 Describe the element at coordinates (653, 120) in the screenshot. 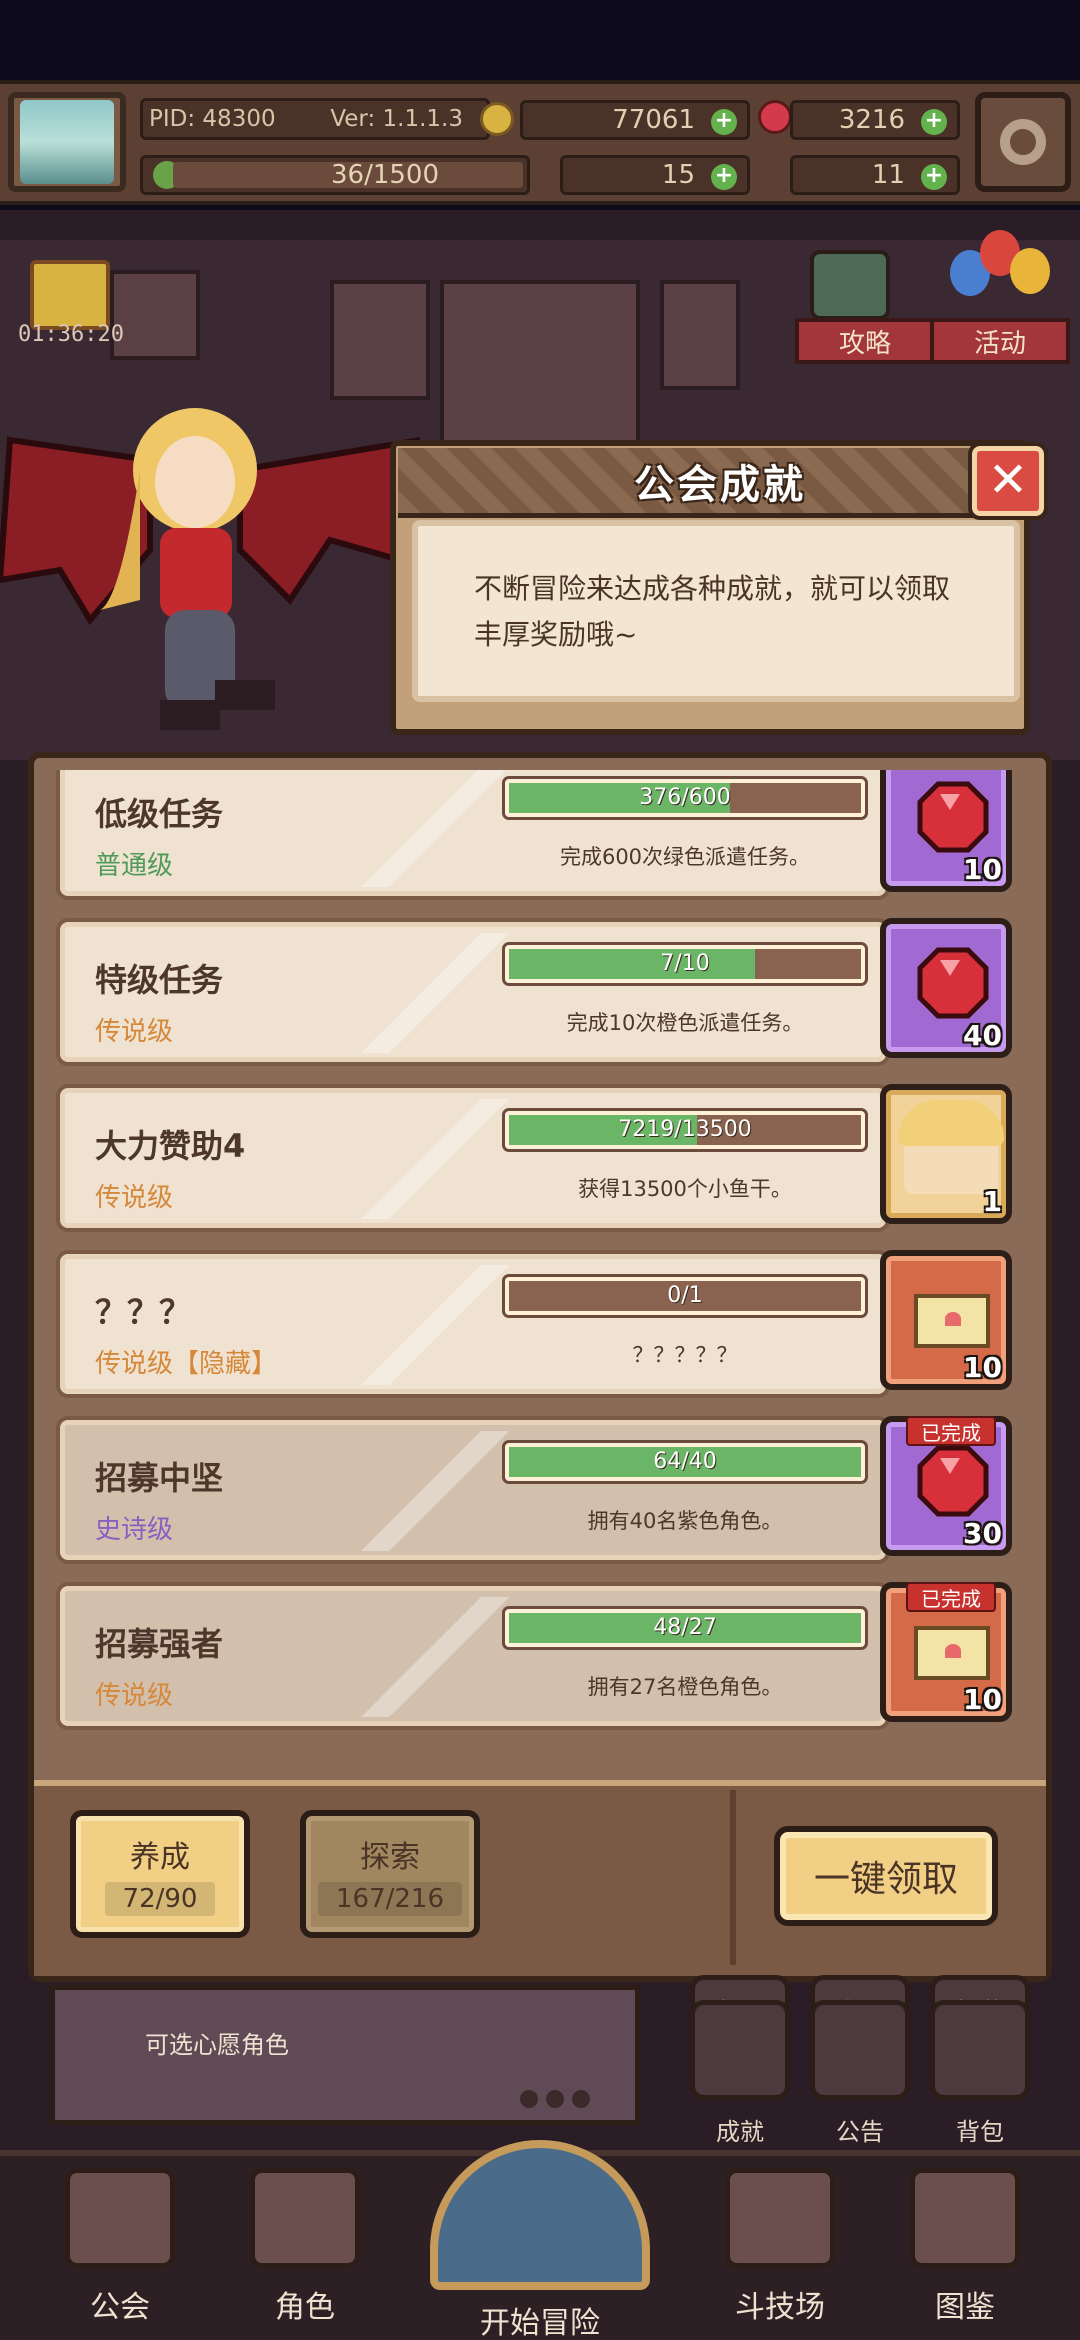

I see `gold-value: 77061` at that location.